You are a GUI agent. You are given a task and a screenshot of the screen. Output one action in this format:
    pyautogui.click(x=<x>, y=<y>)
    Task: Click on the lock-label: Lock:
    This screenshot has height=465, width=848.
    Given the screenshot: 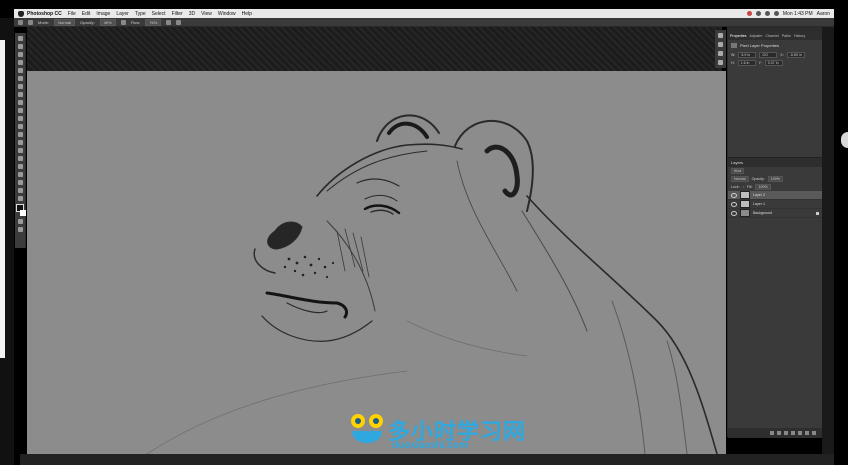 What is the action you would take?
    pyautogui.click(x=735, y=187)
    